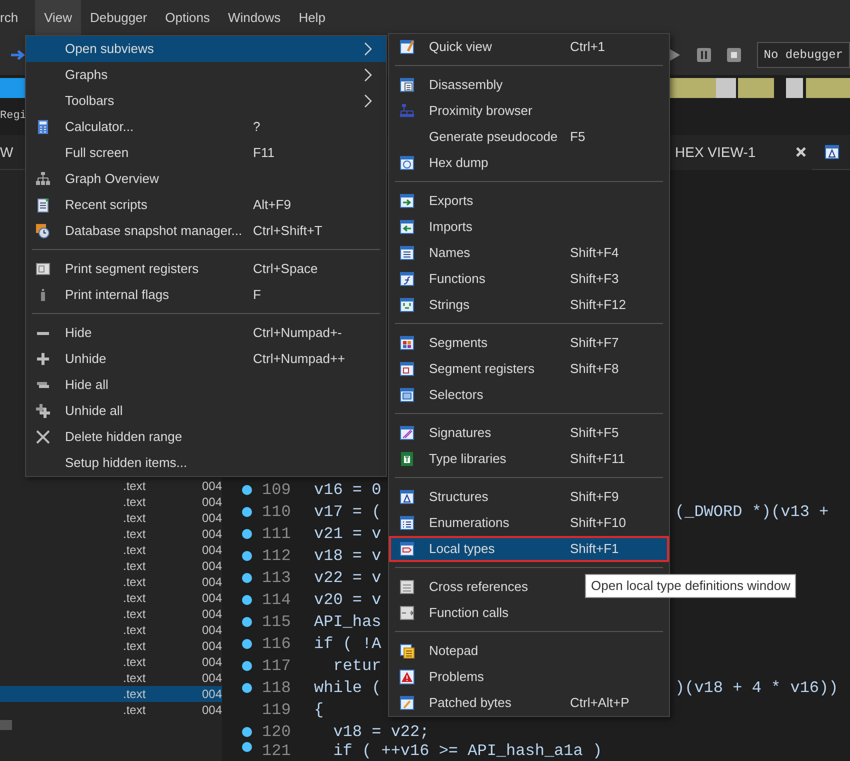 The image size is (850, 761). Describe the element at coordinates (529, 47) in the screenshot. I see `menu-item: Quick view Ctrl+1` at that location.